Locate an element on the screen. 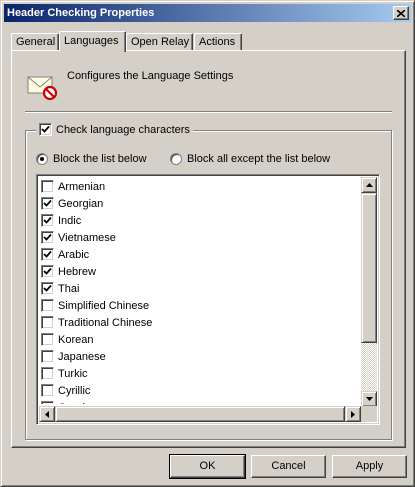  scroll-up-button is located at coordinates (369, 185).